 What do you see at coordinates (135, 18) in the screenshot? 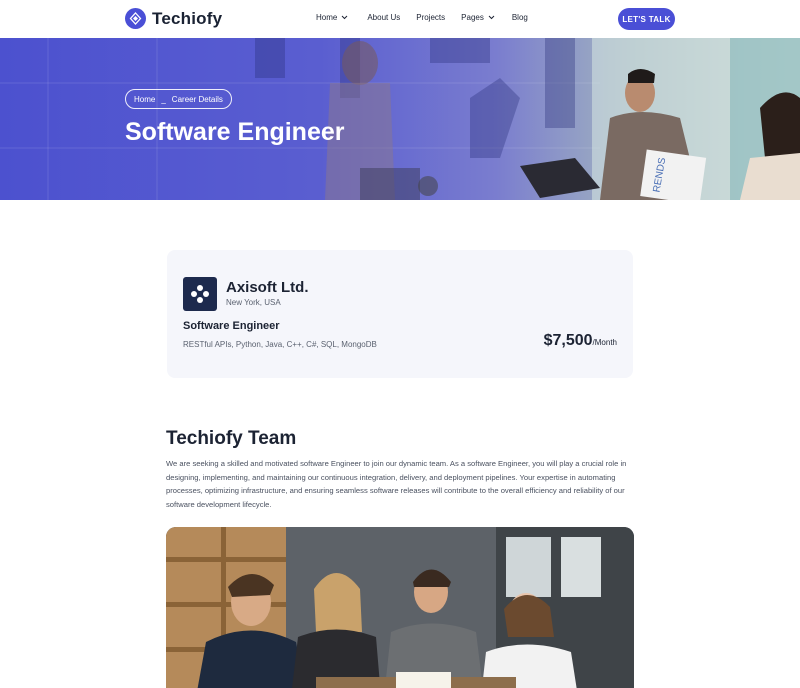
I see `logo-icon` at bounding box center [135, 18].